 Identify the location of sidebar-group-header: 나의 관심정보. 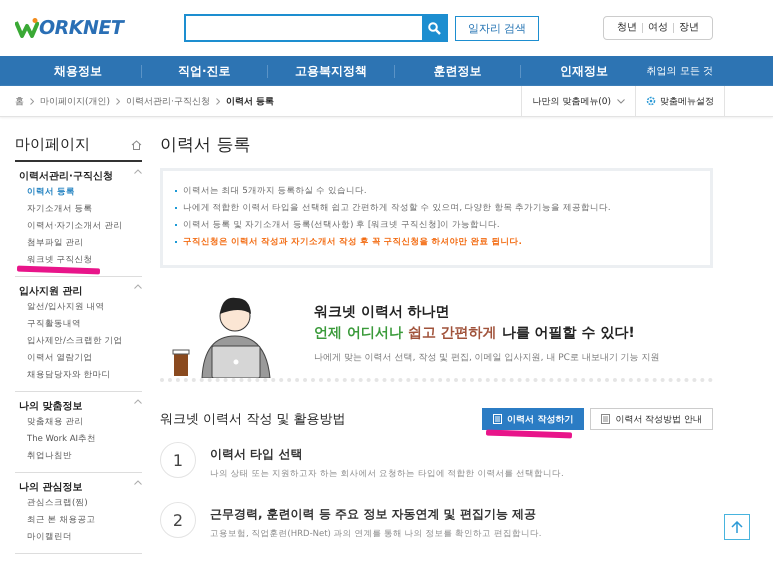
(78, 489).